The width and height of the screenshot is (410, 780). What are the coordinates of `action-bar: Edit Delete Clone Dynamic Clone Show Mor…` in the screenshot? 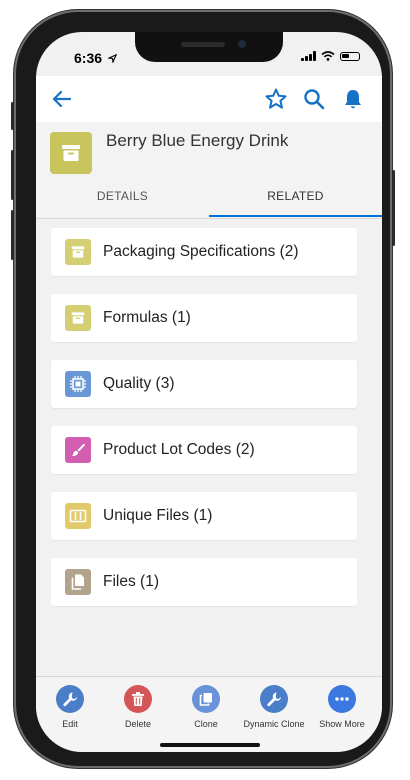 It's located at (209, 714).